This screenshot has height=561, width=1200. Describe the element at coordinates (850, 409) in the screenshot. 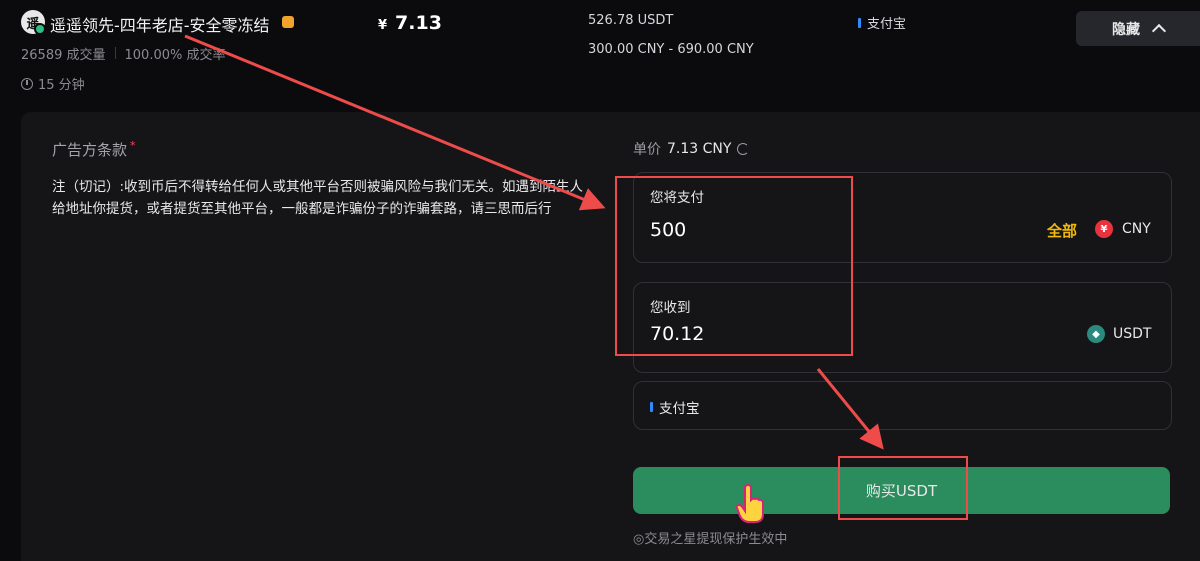

I see `arrow-to-buy` at that location.